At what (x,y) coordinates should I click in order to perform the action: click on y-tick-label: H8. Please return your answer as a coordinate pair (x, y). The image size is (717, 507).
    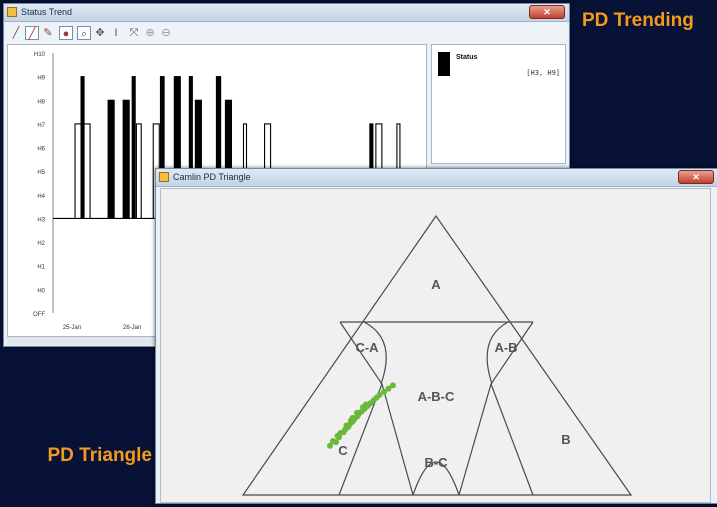
    Looking at the image, I should click on (41, 102).